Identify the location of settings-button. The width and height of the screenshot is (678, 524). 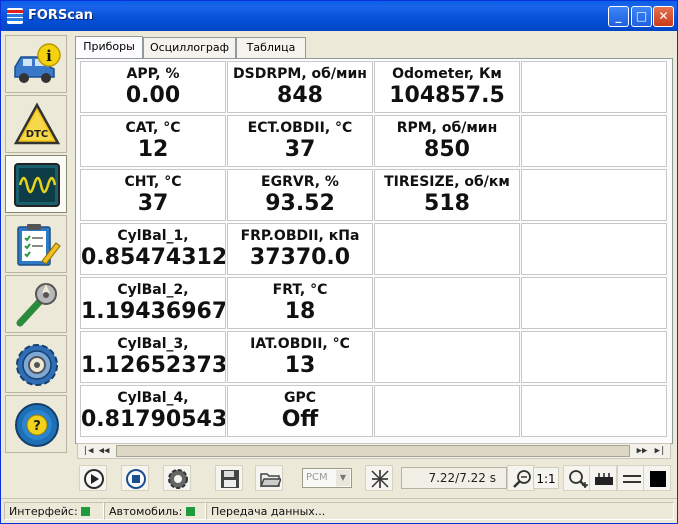
(177, 478).